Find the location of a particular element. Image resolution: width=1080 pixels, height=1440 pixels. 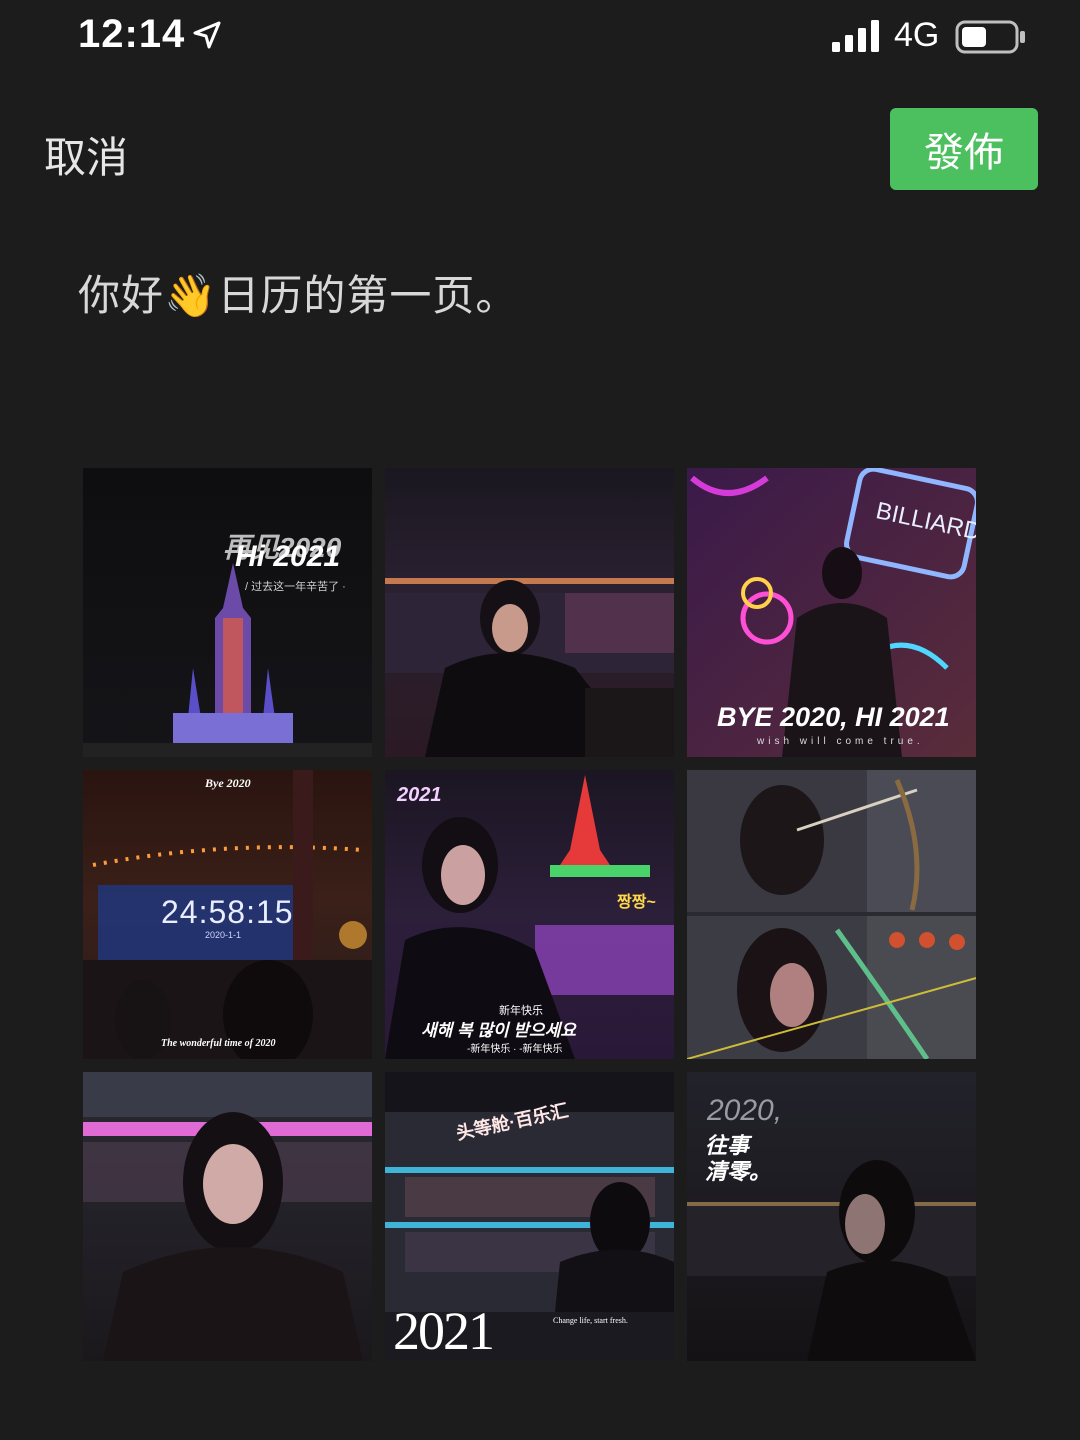

photo9-overlay-top: 2020, is located at coordinates (745, 1110).